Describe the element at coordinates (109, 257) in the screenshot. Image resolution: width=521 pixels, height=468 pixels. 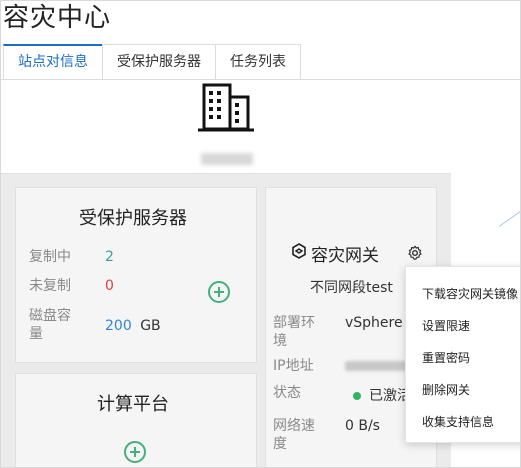
I see `replicating-count: 2` at that location.